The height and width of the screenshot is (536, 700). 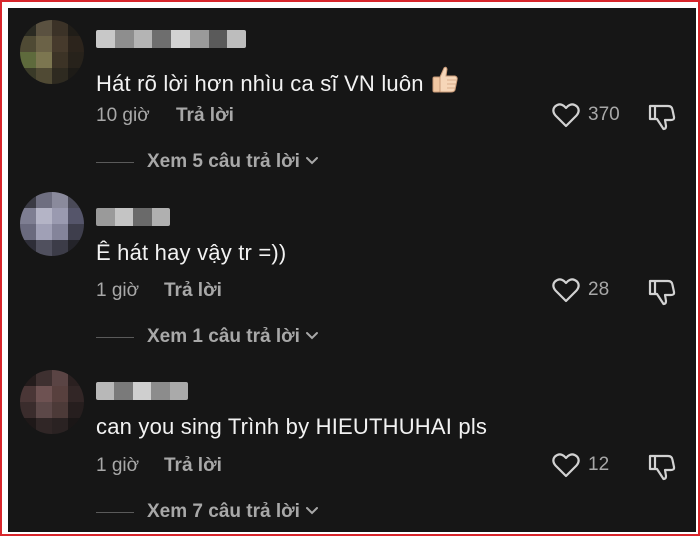 I want to click on like-count: 28, so click(x=599, y=289).